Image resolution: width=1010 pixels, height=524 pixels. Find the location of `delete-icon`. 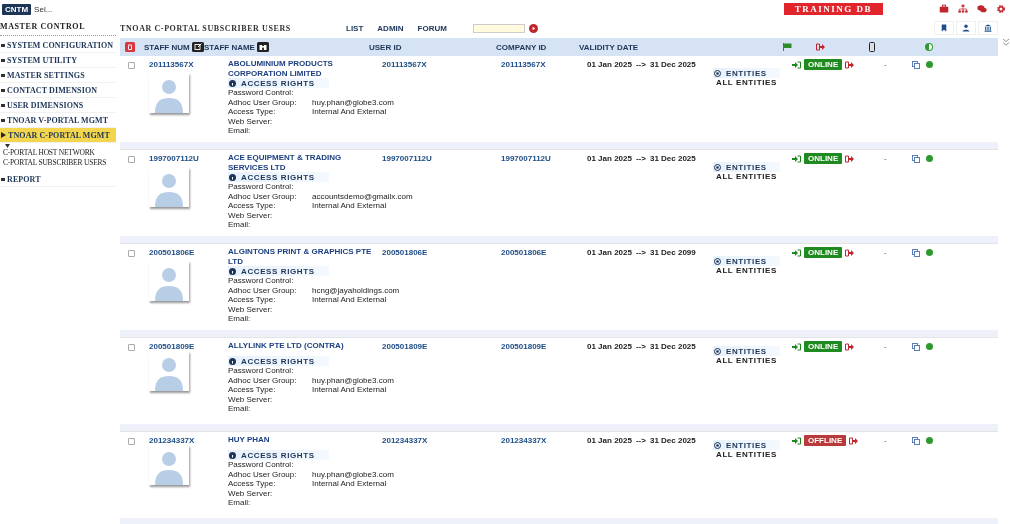

delete-icon is located at coordinates (130, 47).